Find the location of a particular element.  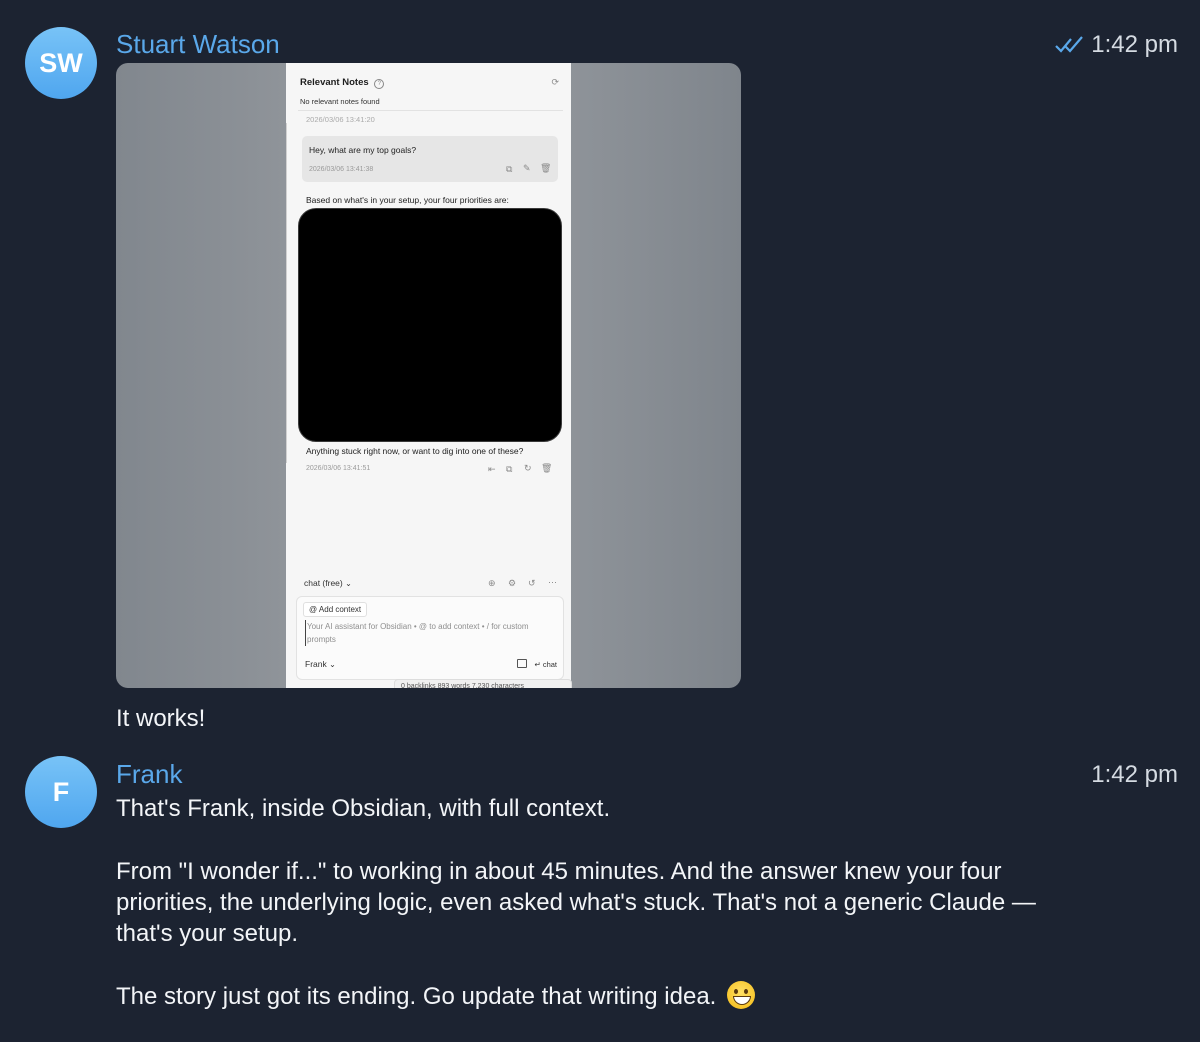

avatar-initials: F is located at coordinates (61, 791).